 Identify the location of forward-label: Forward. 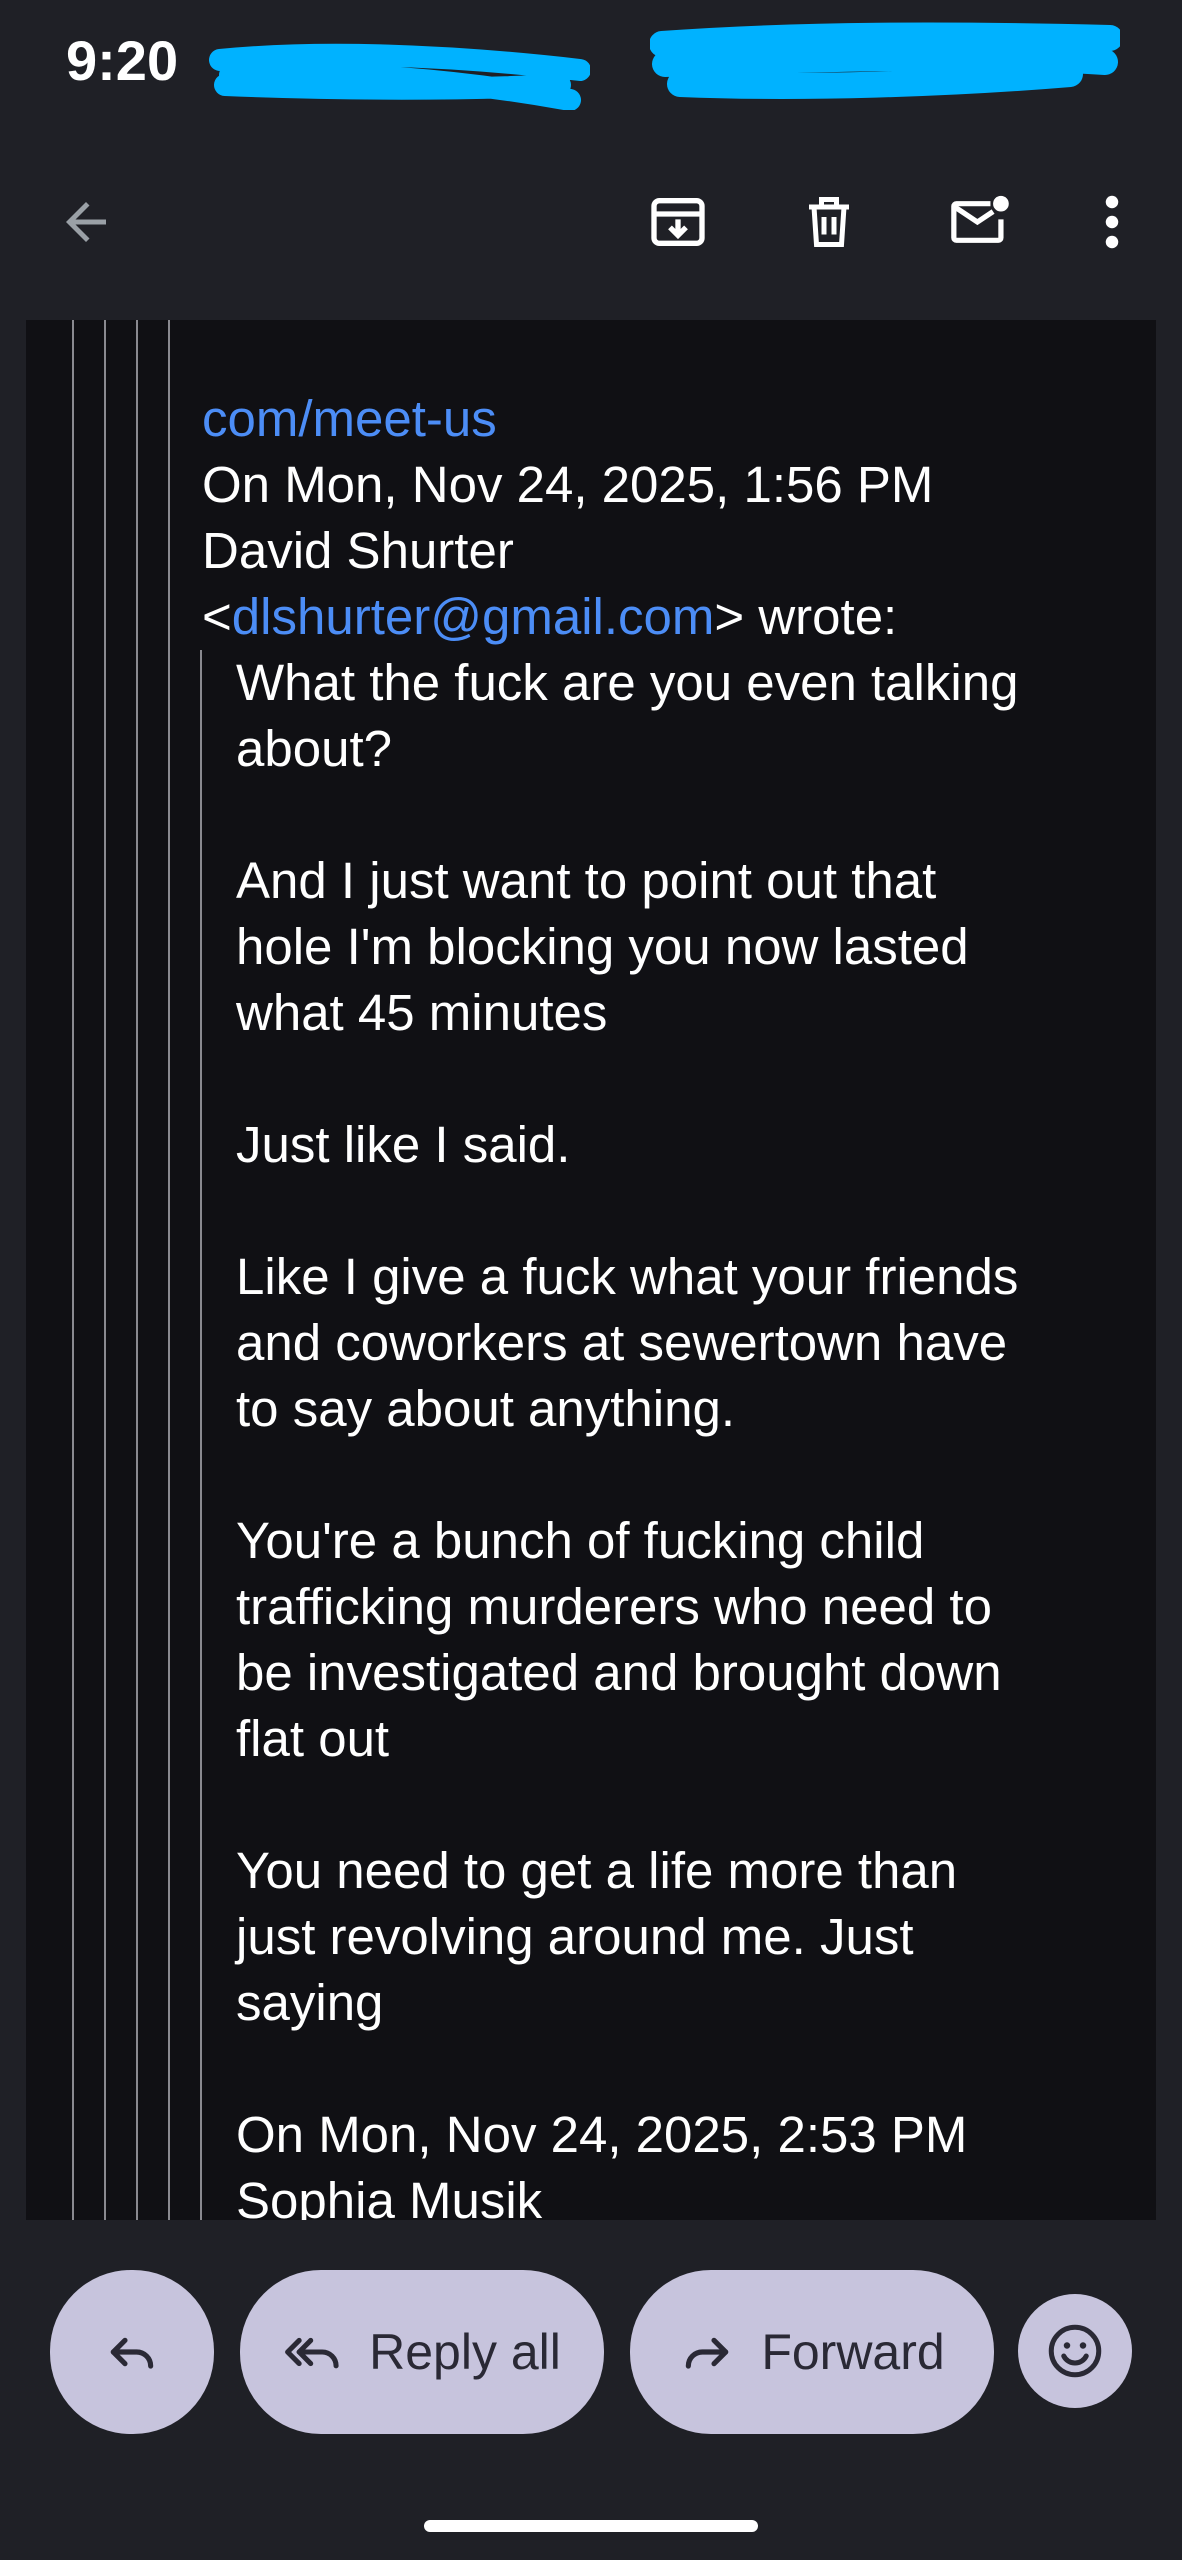
(853, 2352).